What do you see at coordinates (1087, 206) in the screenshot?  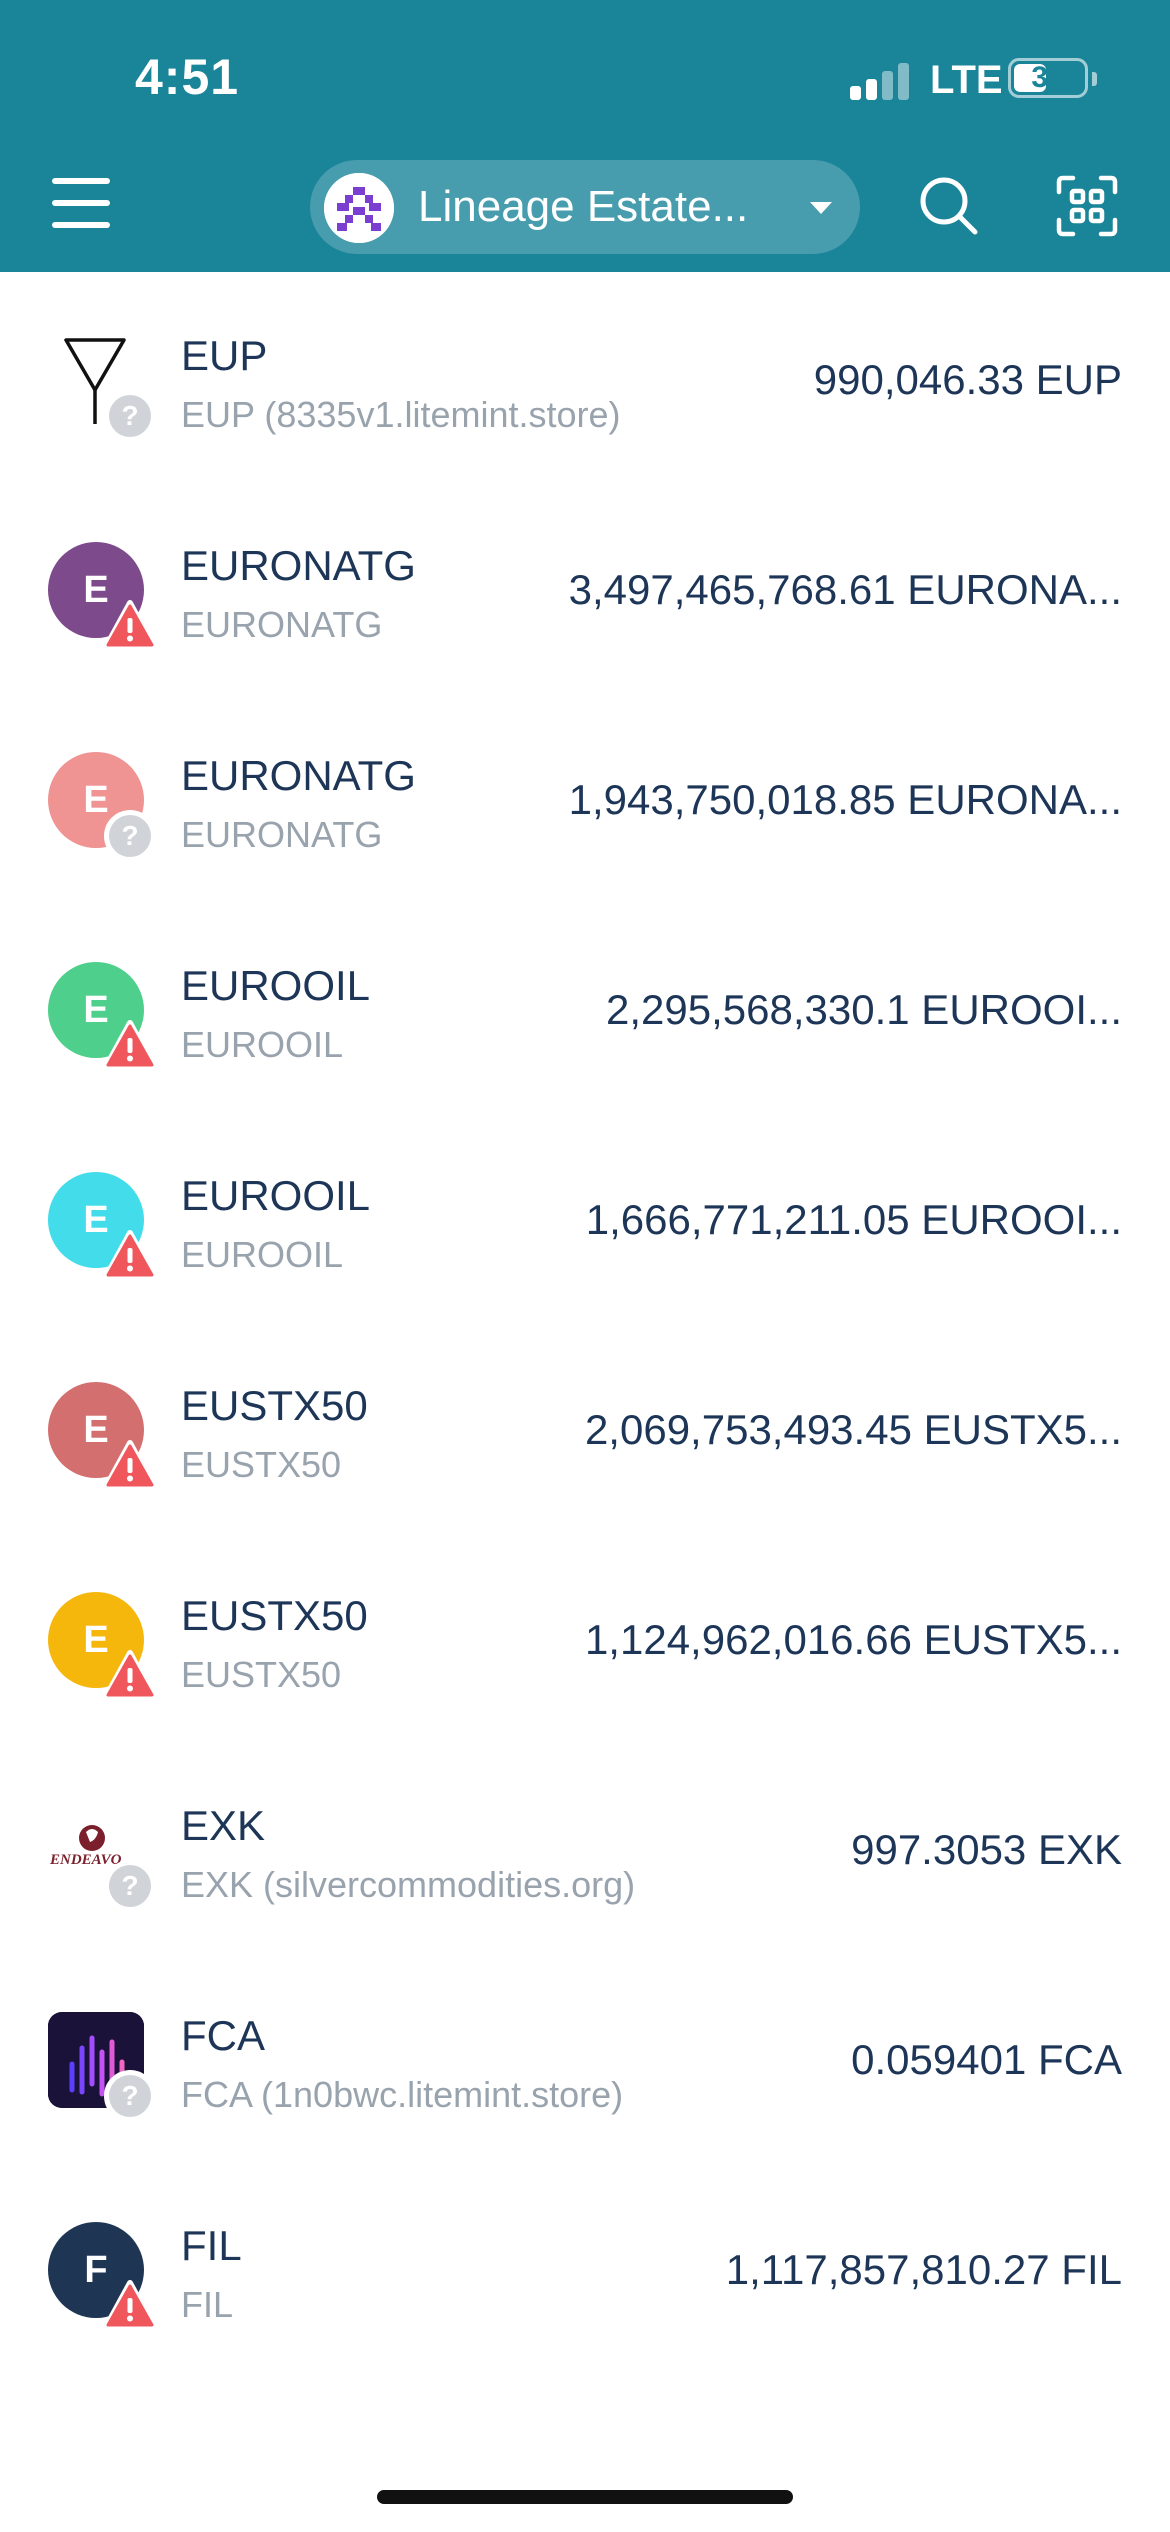 I see `qr-scan-icon` at bounding box center [1087, 206].